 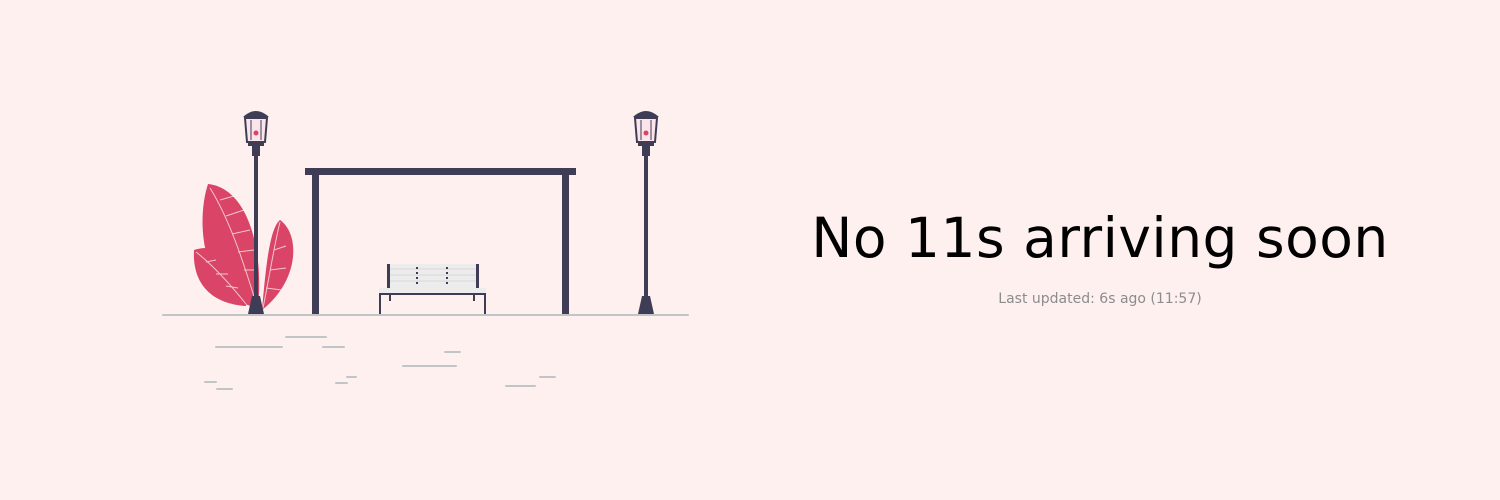 What do you see at coordinates (425, 352) in the screenshot?
I see `ground` at bounding box center [425, 352].